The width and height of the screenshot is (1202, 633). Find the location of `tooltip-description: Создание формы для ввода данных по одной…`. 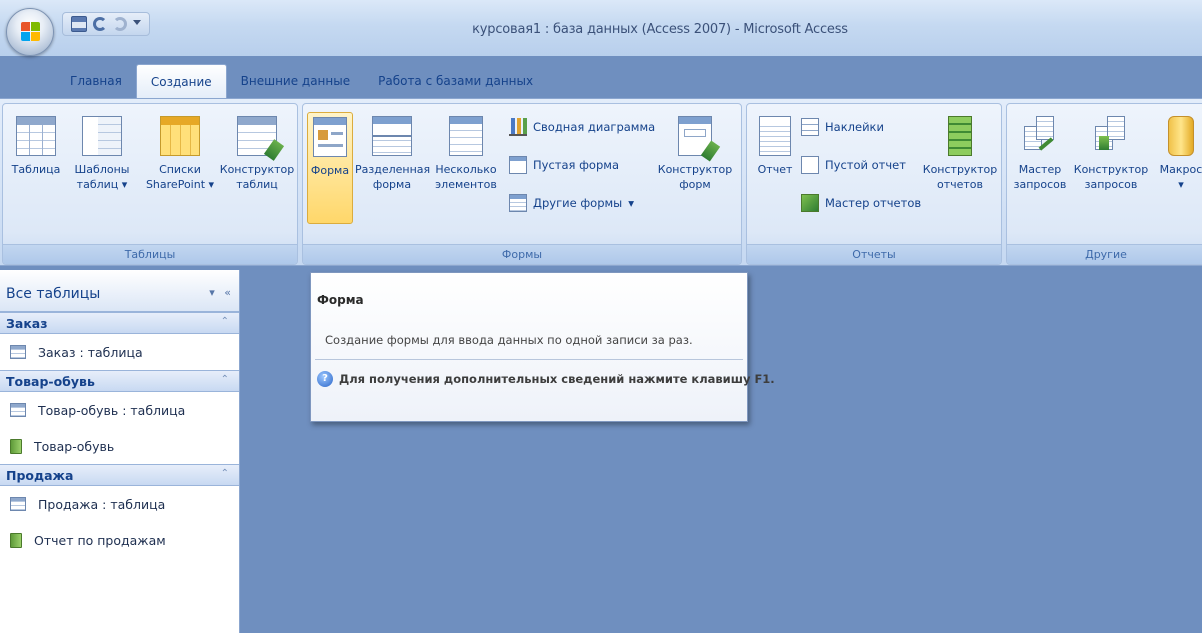

tooltip-description: Создание формы для ввода данных по одной… is located at coordinates (509, 340).